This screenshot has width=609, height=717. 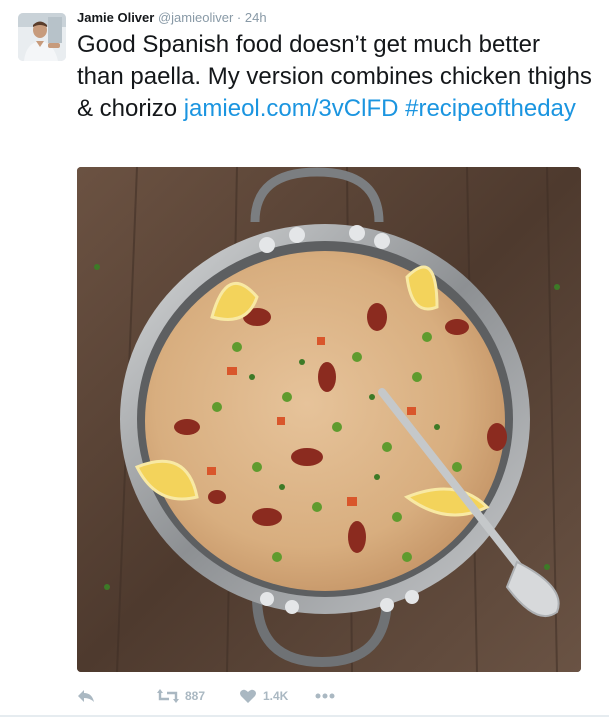 I want to click on tweet-header: Jamie Oliver @jamieoliver · 24h, so click(x=172, y=17).